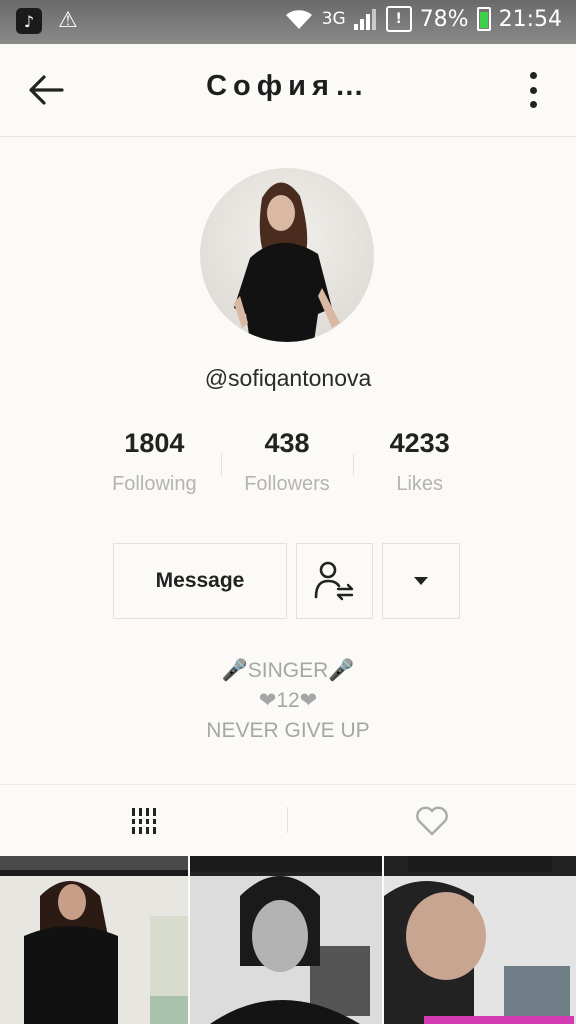  Describe the element at coordinates (287, 484) in the screenshot. I see `stat-label: Followers` at that location.